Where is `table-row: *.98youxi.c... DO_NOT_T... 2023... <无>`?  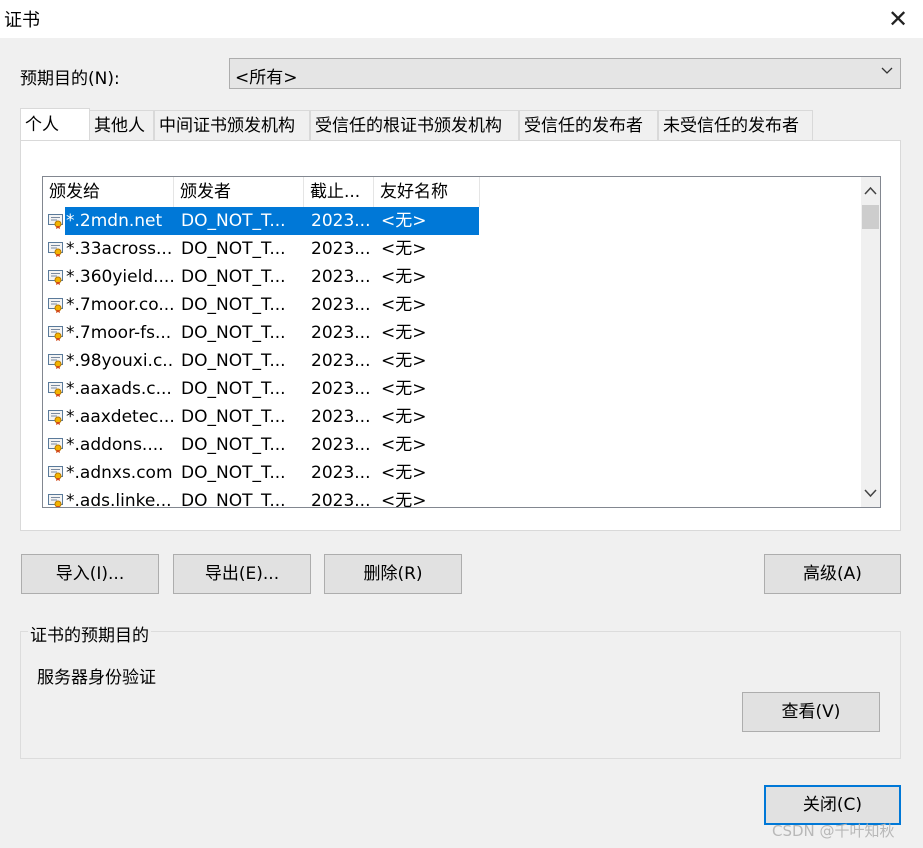
table-row: *.98youxi.c... DO_NOT_T... 2023... <无> is located at coordinates (261, 361).